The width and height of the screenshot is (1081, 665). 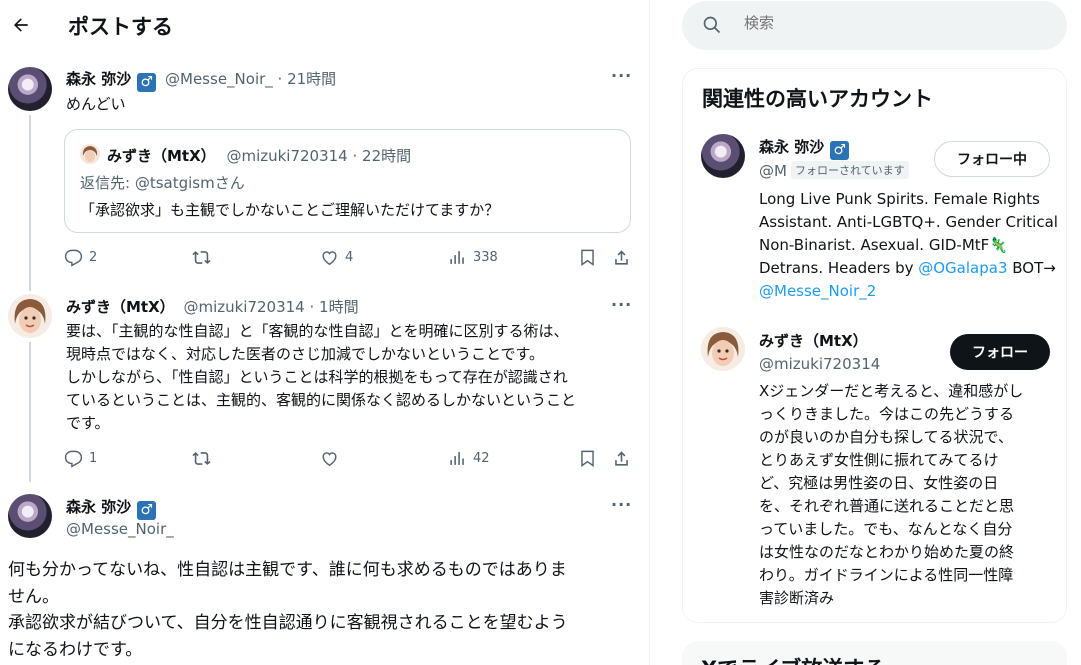 I want to click on tweet-actions: 1 42, so click(x=350, y=460).